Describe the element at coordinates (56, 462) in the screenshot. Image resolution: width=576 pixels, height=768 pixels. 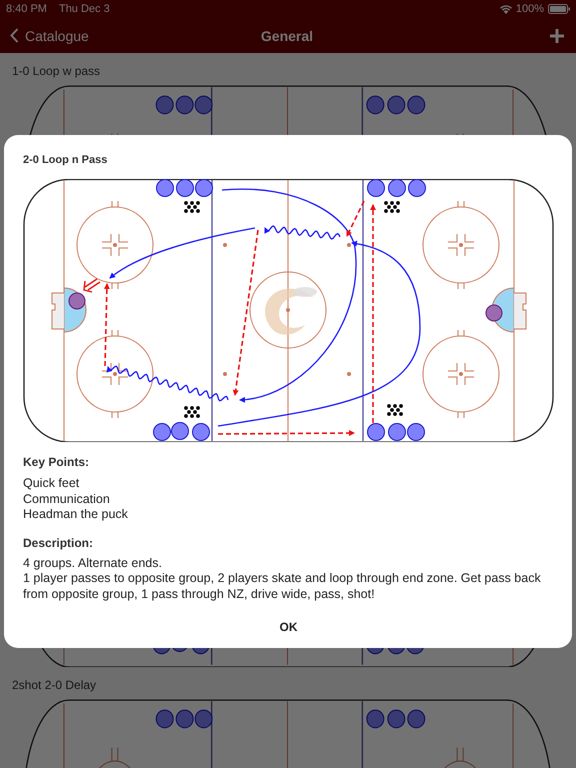
I see `section-heading: Key Points:` at that location.